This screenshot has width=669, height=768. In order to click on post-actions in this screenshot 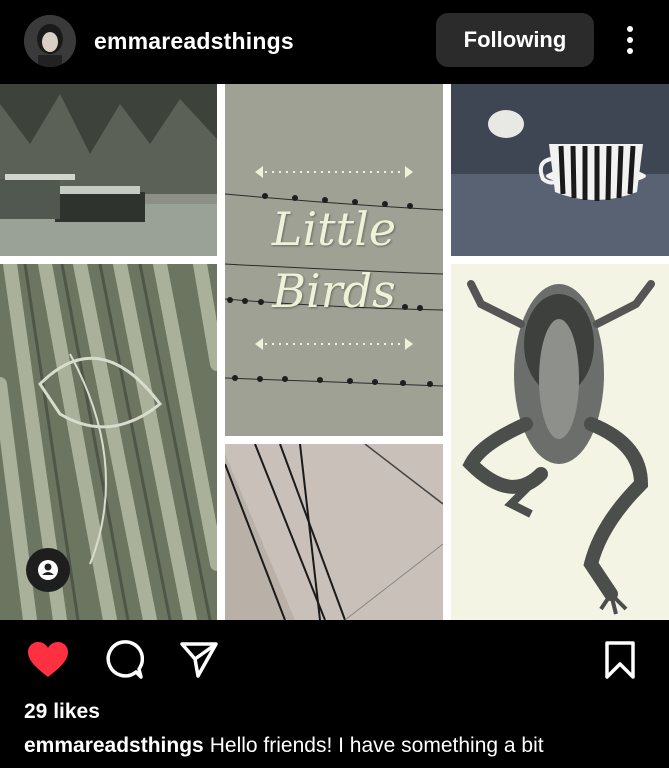, I will do `click(334, 660)`.